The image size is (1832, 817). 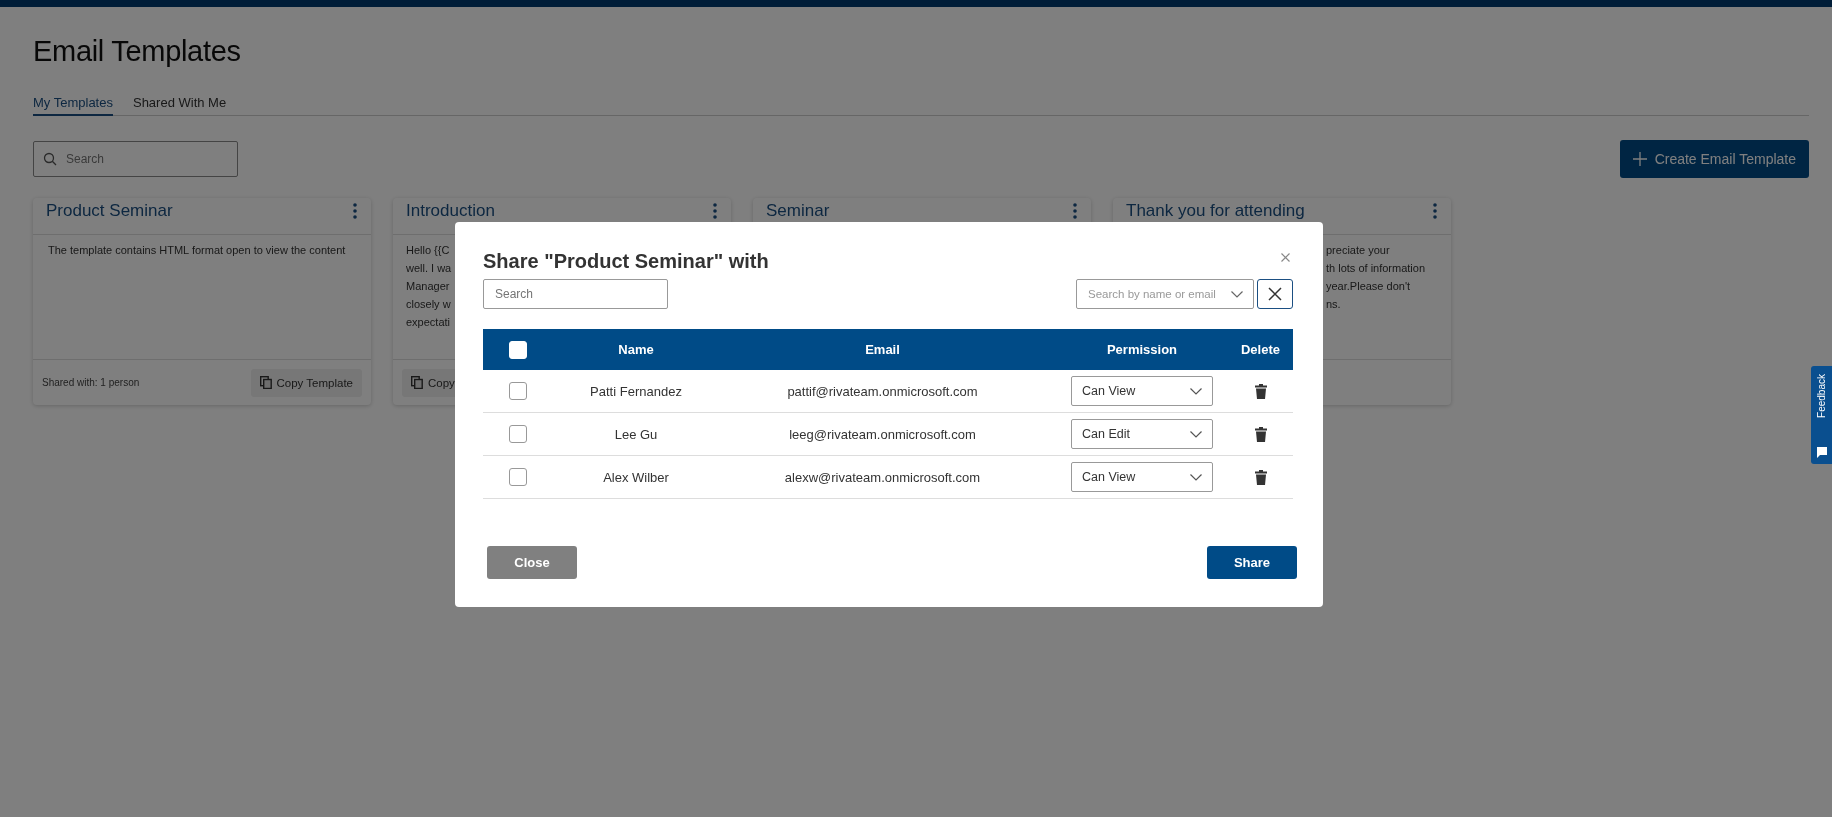 I want to click on close-button: Close, so click(x=532, y=562).